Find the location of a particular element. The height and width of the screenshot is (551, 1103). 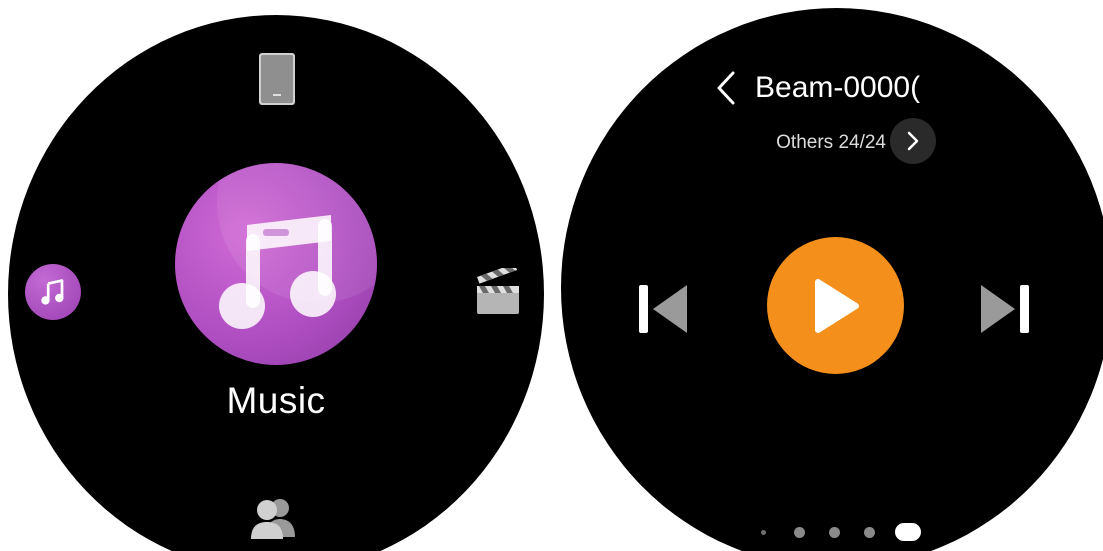

next-track-icon is located at coordinates (1005, 309).